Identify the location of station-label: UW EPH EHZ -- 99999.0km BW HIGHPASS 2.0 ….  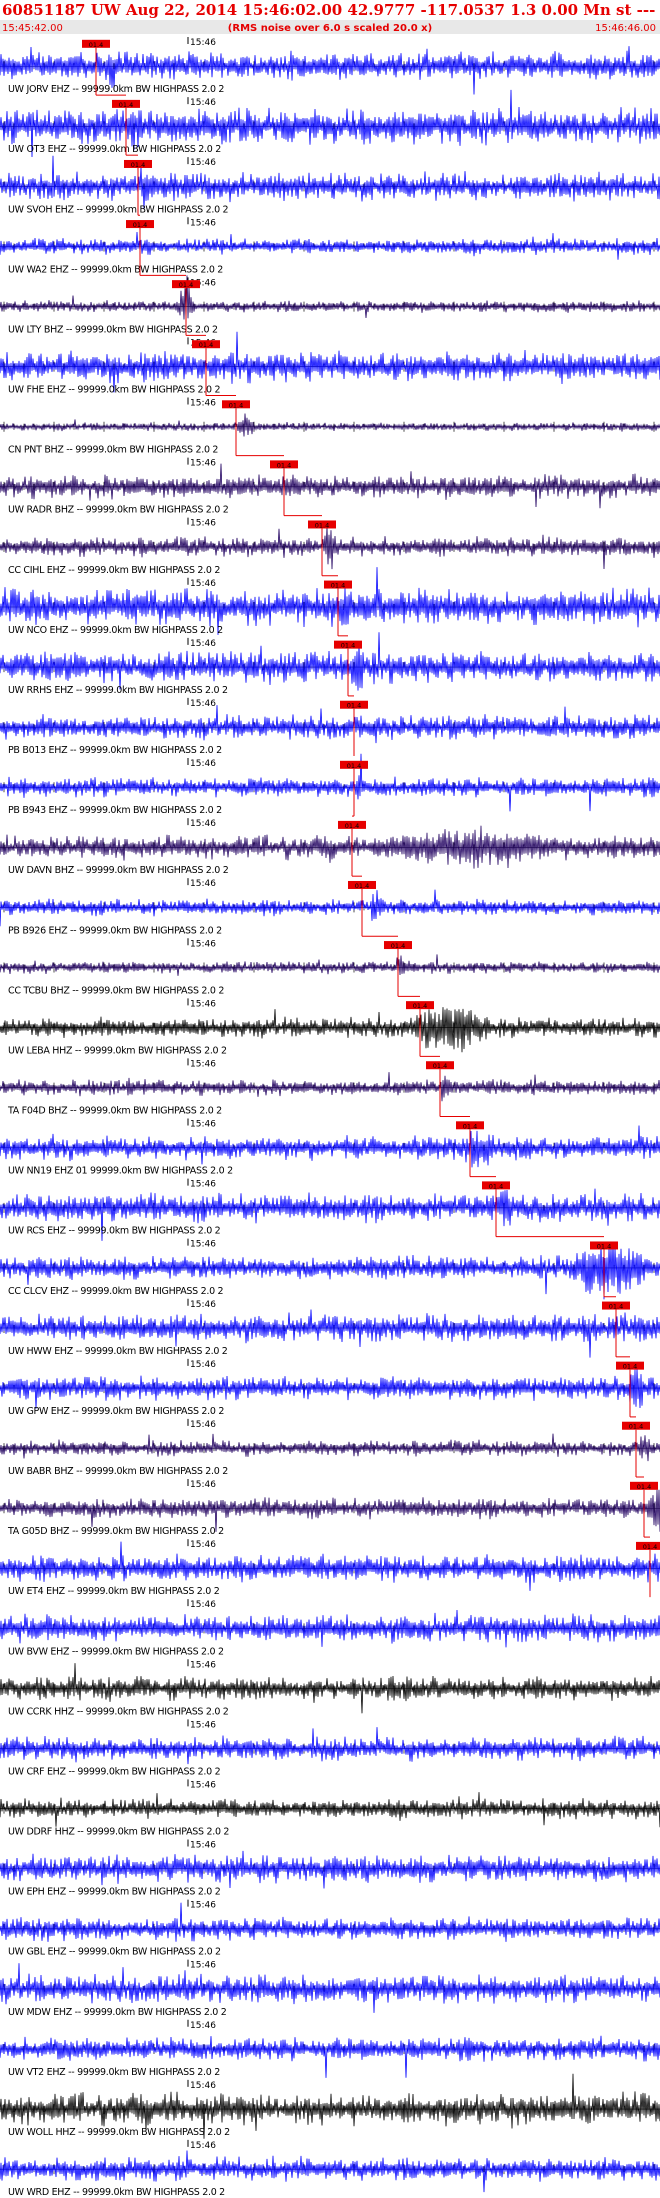
(114, 1892).